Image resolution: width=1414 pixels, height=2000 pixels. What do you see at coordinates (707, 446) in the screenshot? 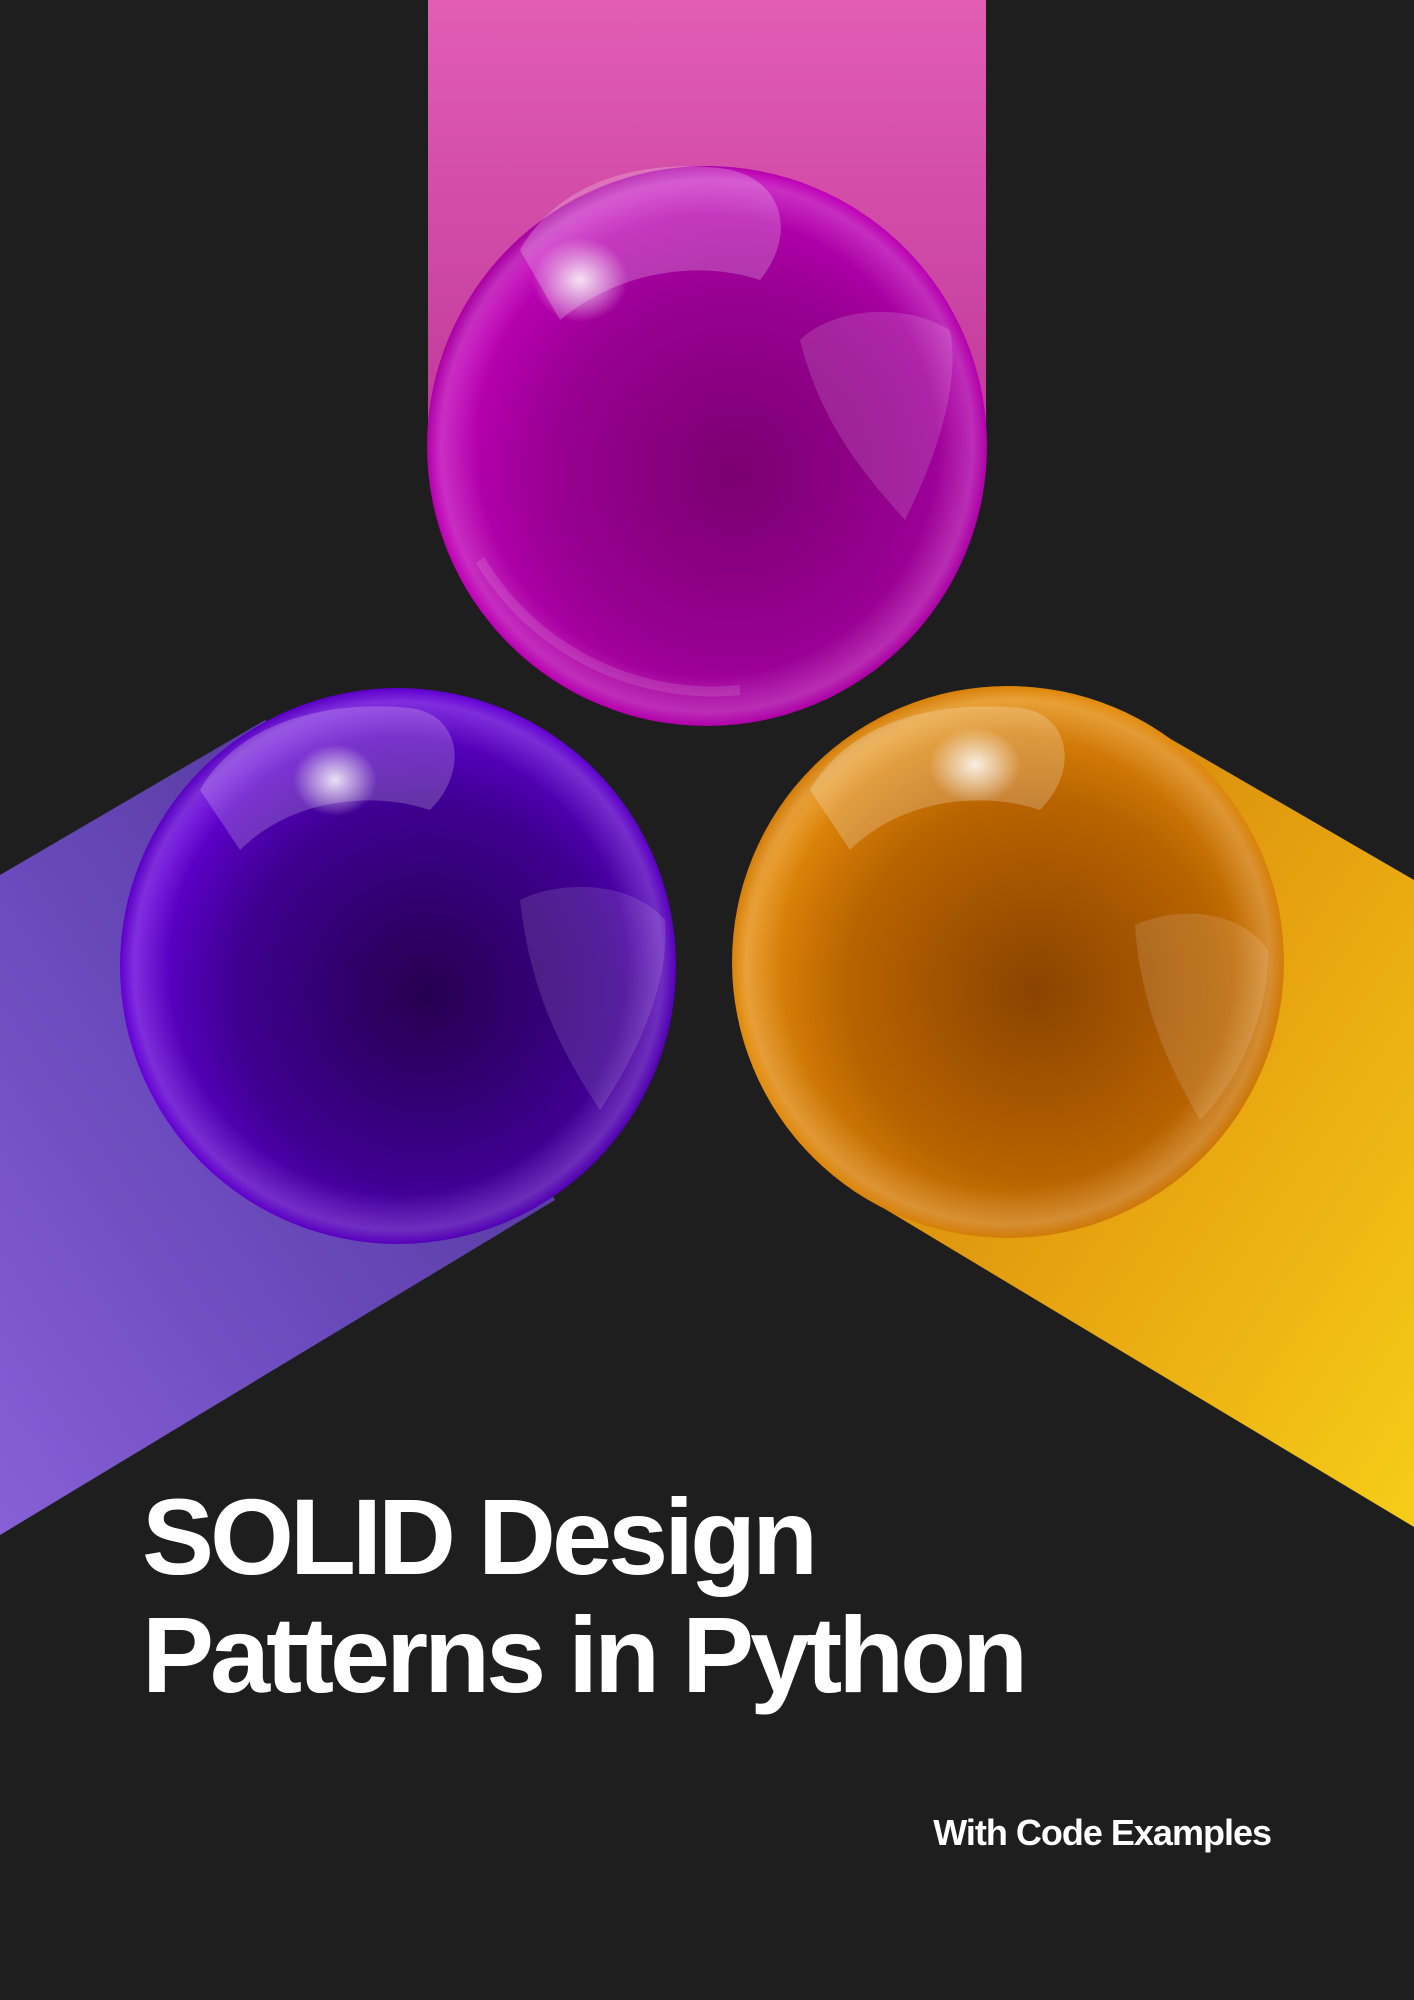
I see `magenta-sphere` at bounding box center [707, 446].